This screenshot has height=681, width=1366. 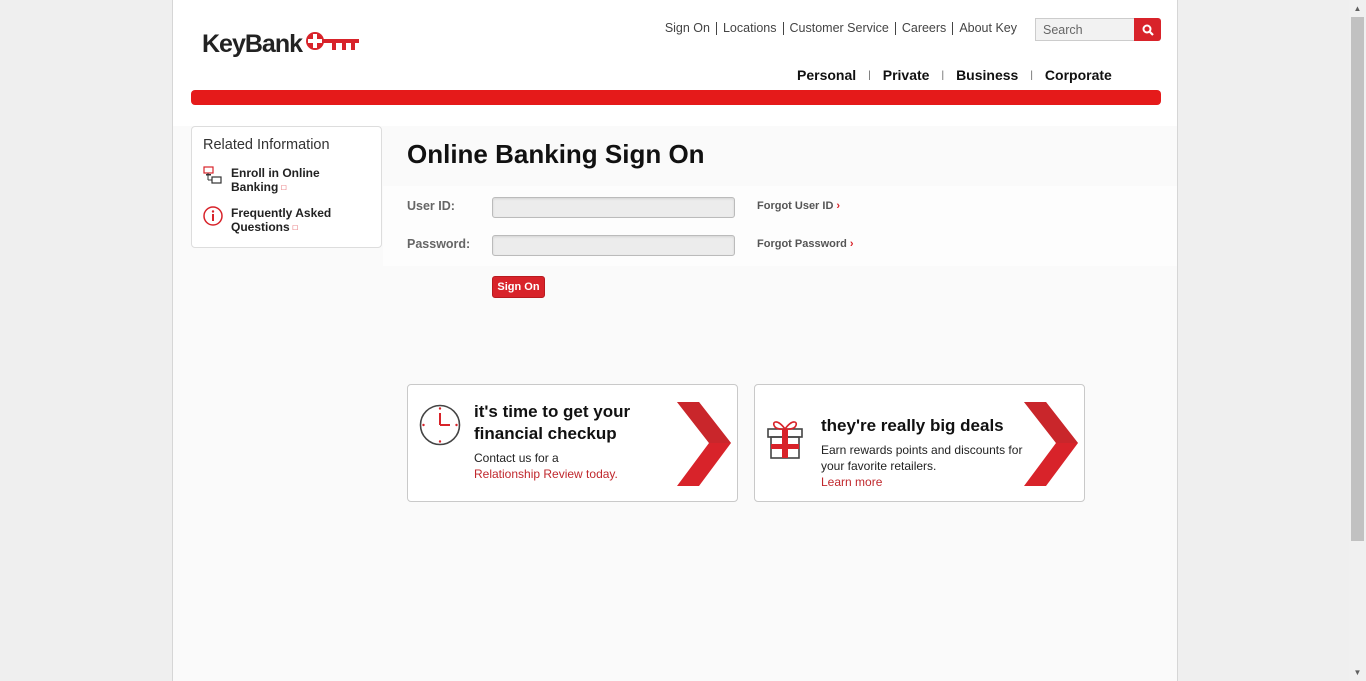 I want to click on computers-icon, so click(x=214, y=180).